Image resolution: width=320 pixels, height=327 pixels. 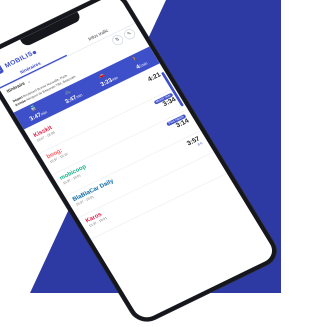 What do you see at coordinates (29, 82) in the screenshot?
I see `chevron-down-icon: ⌄` at bounding box center [29, 82].